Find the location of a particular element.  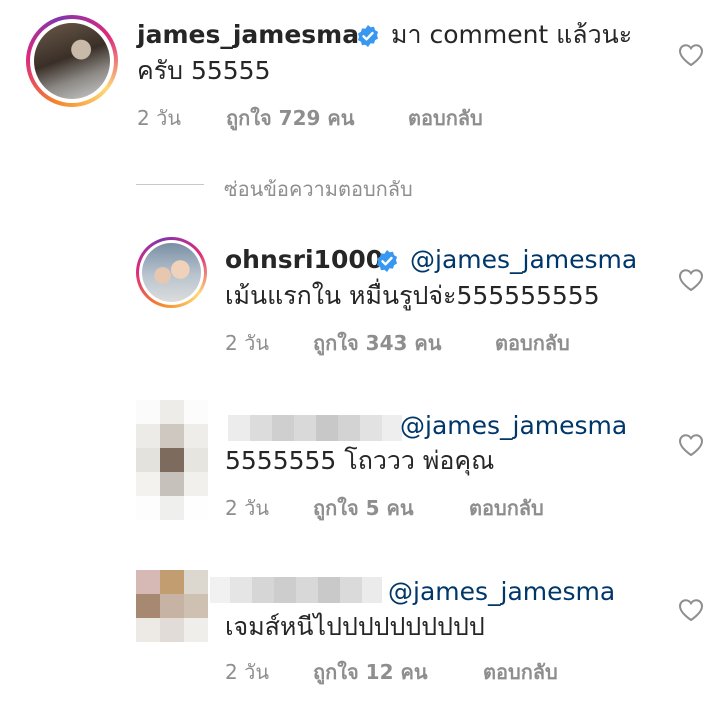

comment-username: james_jamesma is located at coordinates (248, 35).